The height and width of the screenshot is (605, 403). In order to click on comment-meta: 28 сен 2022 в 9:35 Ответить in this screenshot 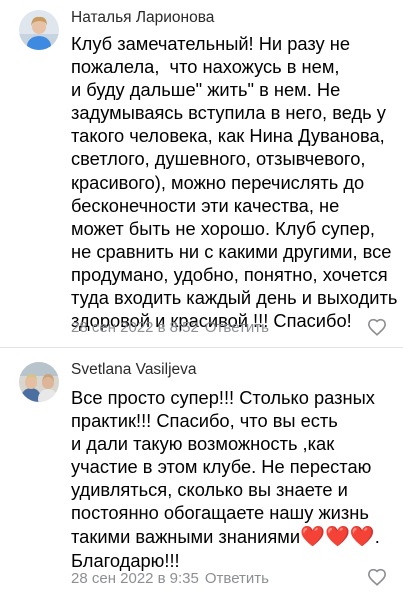, I will do `click(170, 578)`.